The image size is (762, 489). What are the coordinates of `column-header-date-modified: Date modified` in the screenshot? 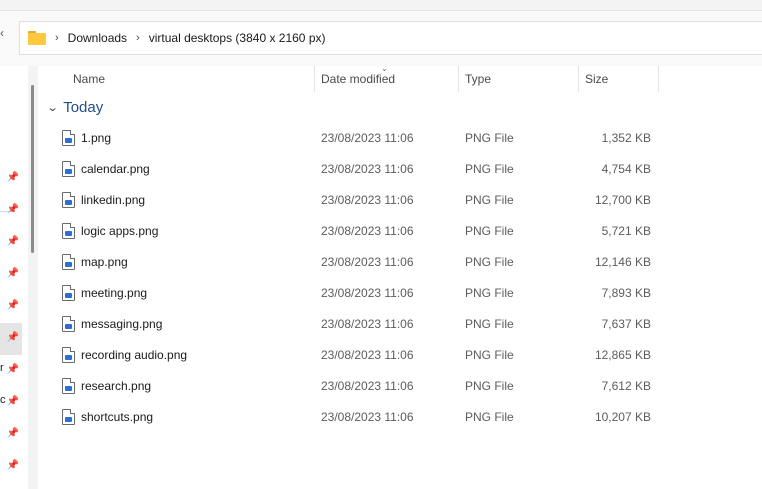 It's located at (358, 79).